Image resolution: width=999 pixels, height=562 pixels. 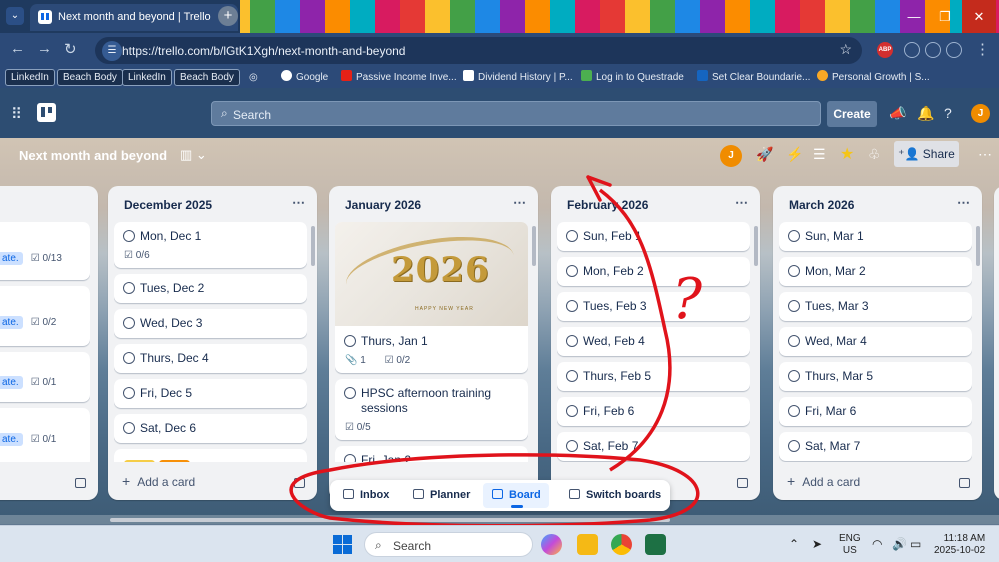 What do you see at coordinates (655, 544) in the screenshot?
I see `excel-icon` at bounding box center [655, 544].